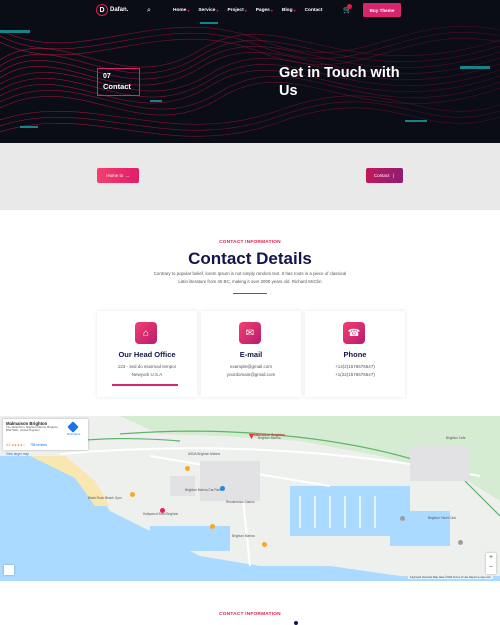 Image resolution: width=500 pixels, height=625 pixels. What do you see at coordinates (296, 623) in the screenshot?
I see `decorative-dot` at bounding box center [296, 623].